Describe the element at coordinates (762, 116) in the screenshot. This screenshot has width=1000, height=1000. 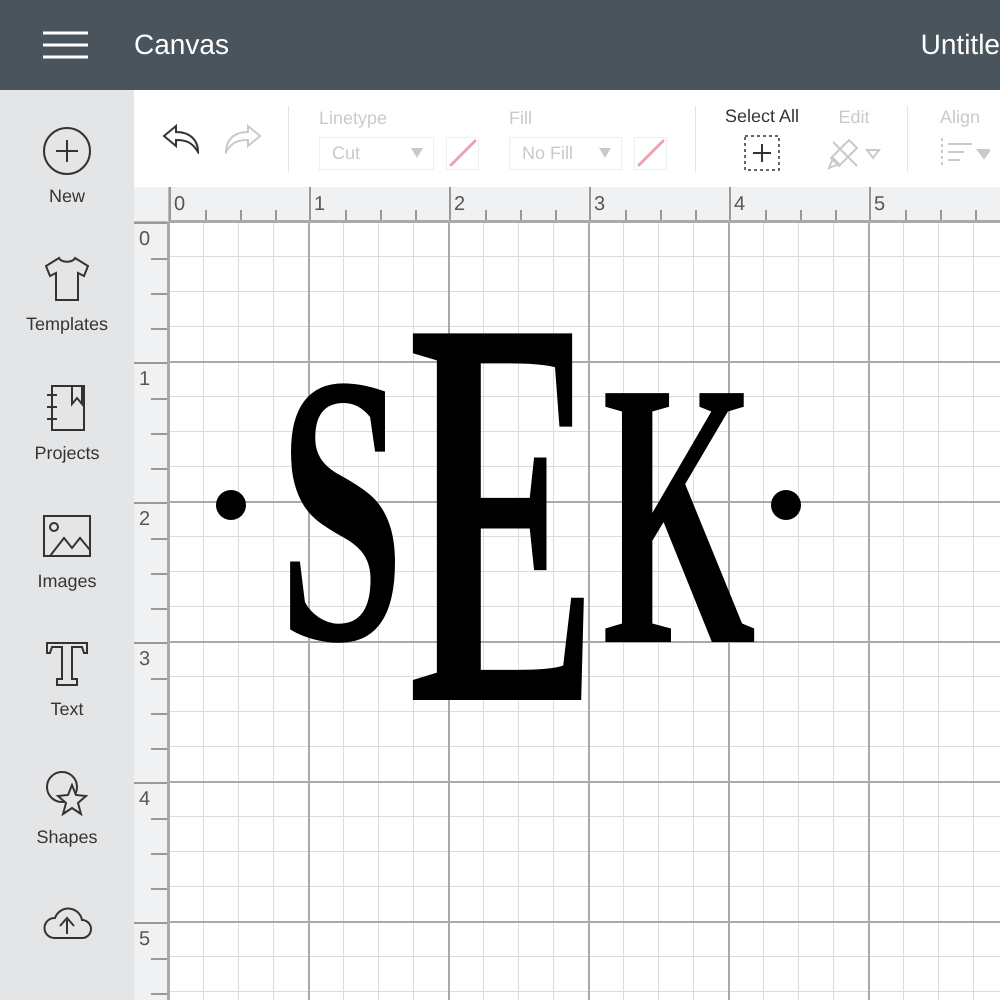
I see `select-all-label: Select All` at that location.